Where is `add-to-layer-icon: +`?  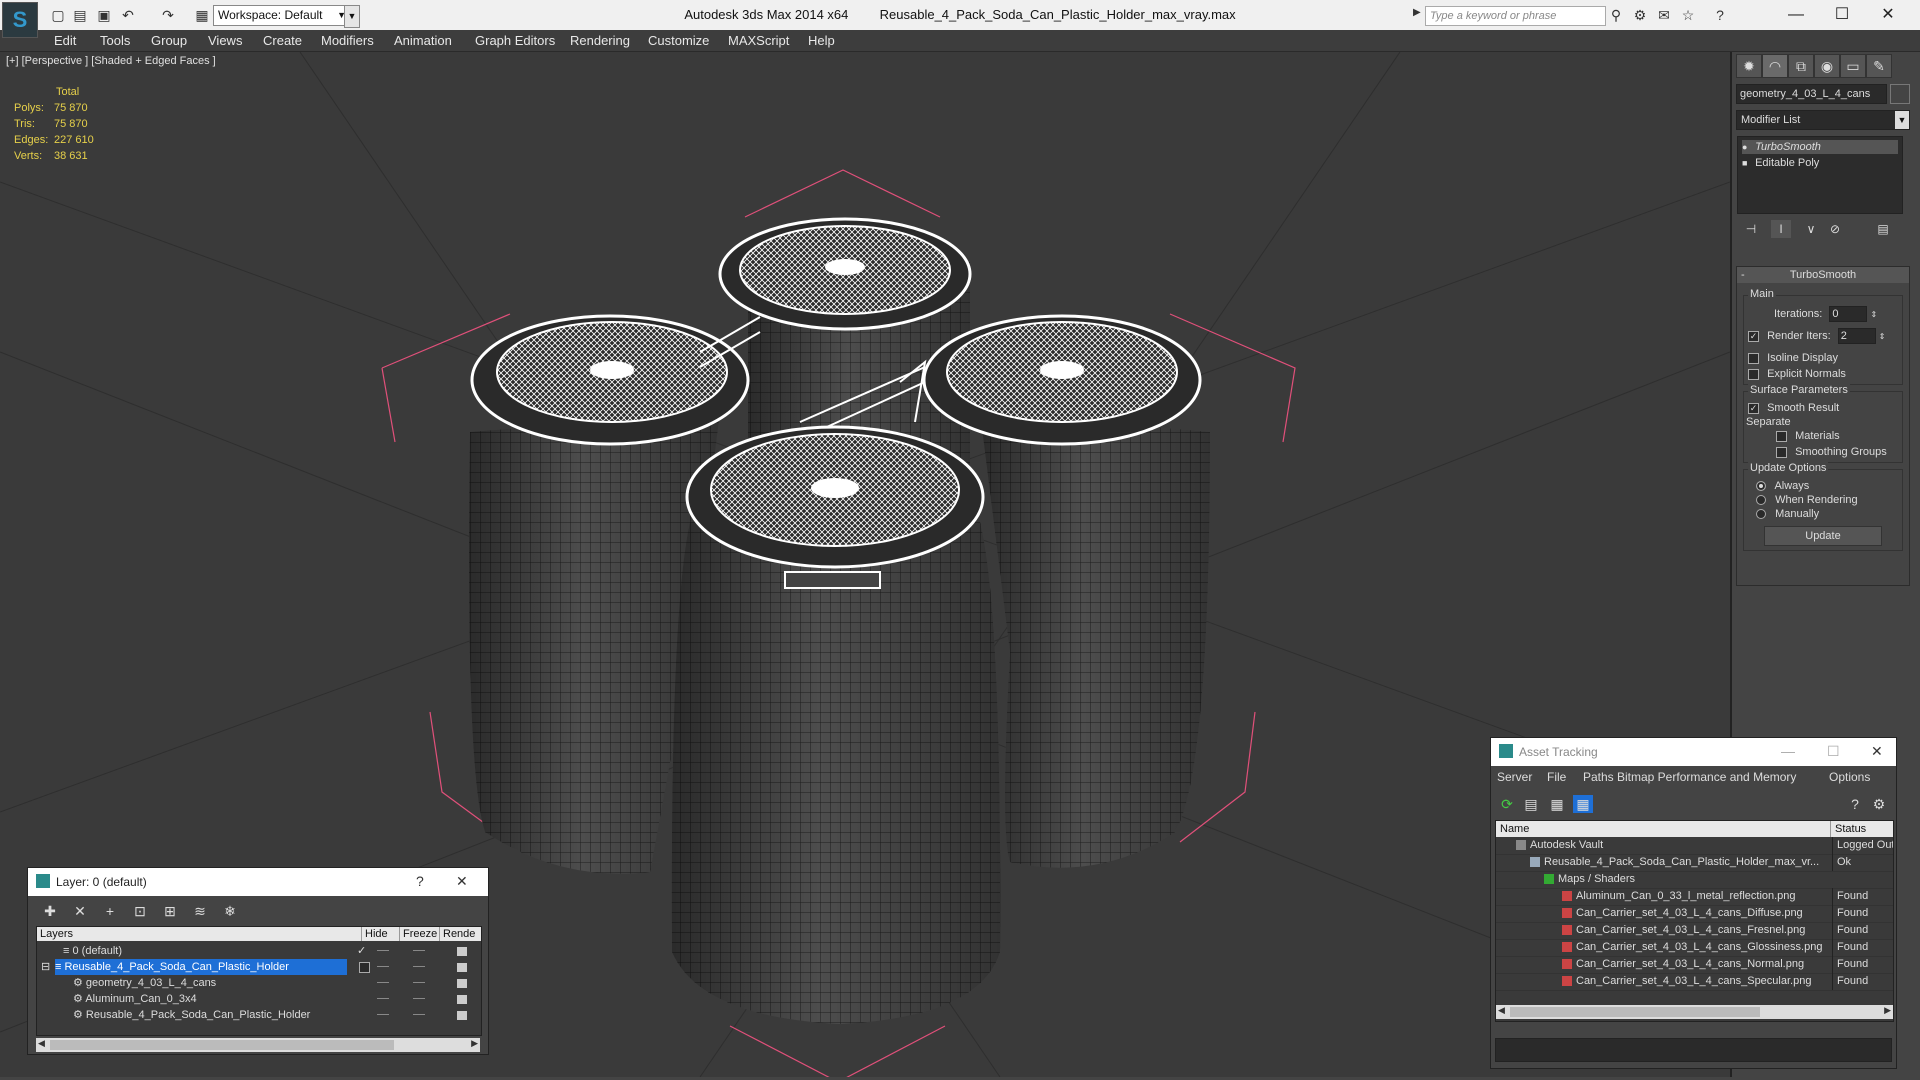 add-to-layer-icon: + is located at coordinates (110, 911).